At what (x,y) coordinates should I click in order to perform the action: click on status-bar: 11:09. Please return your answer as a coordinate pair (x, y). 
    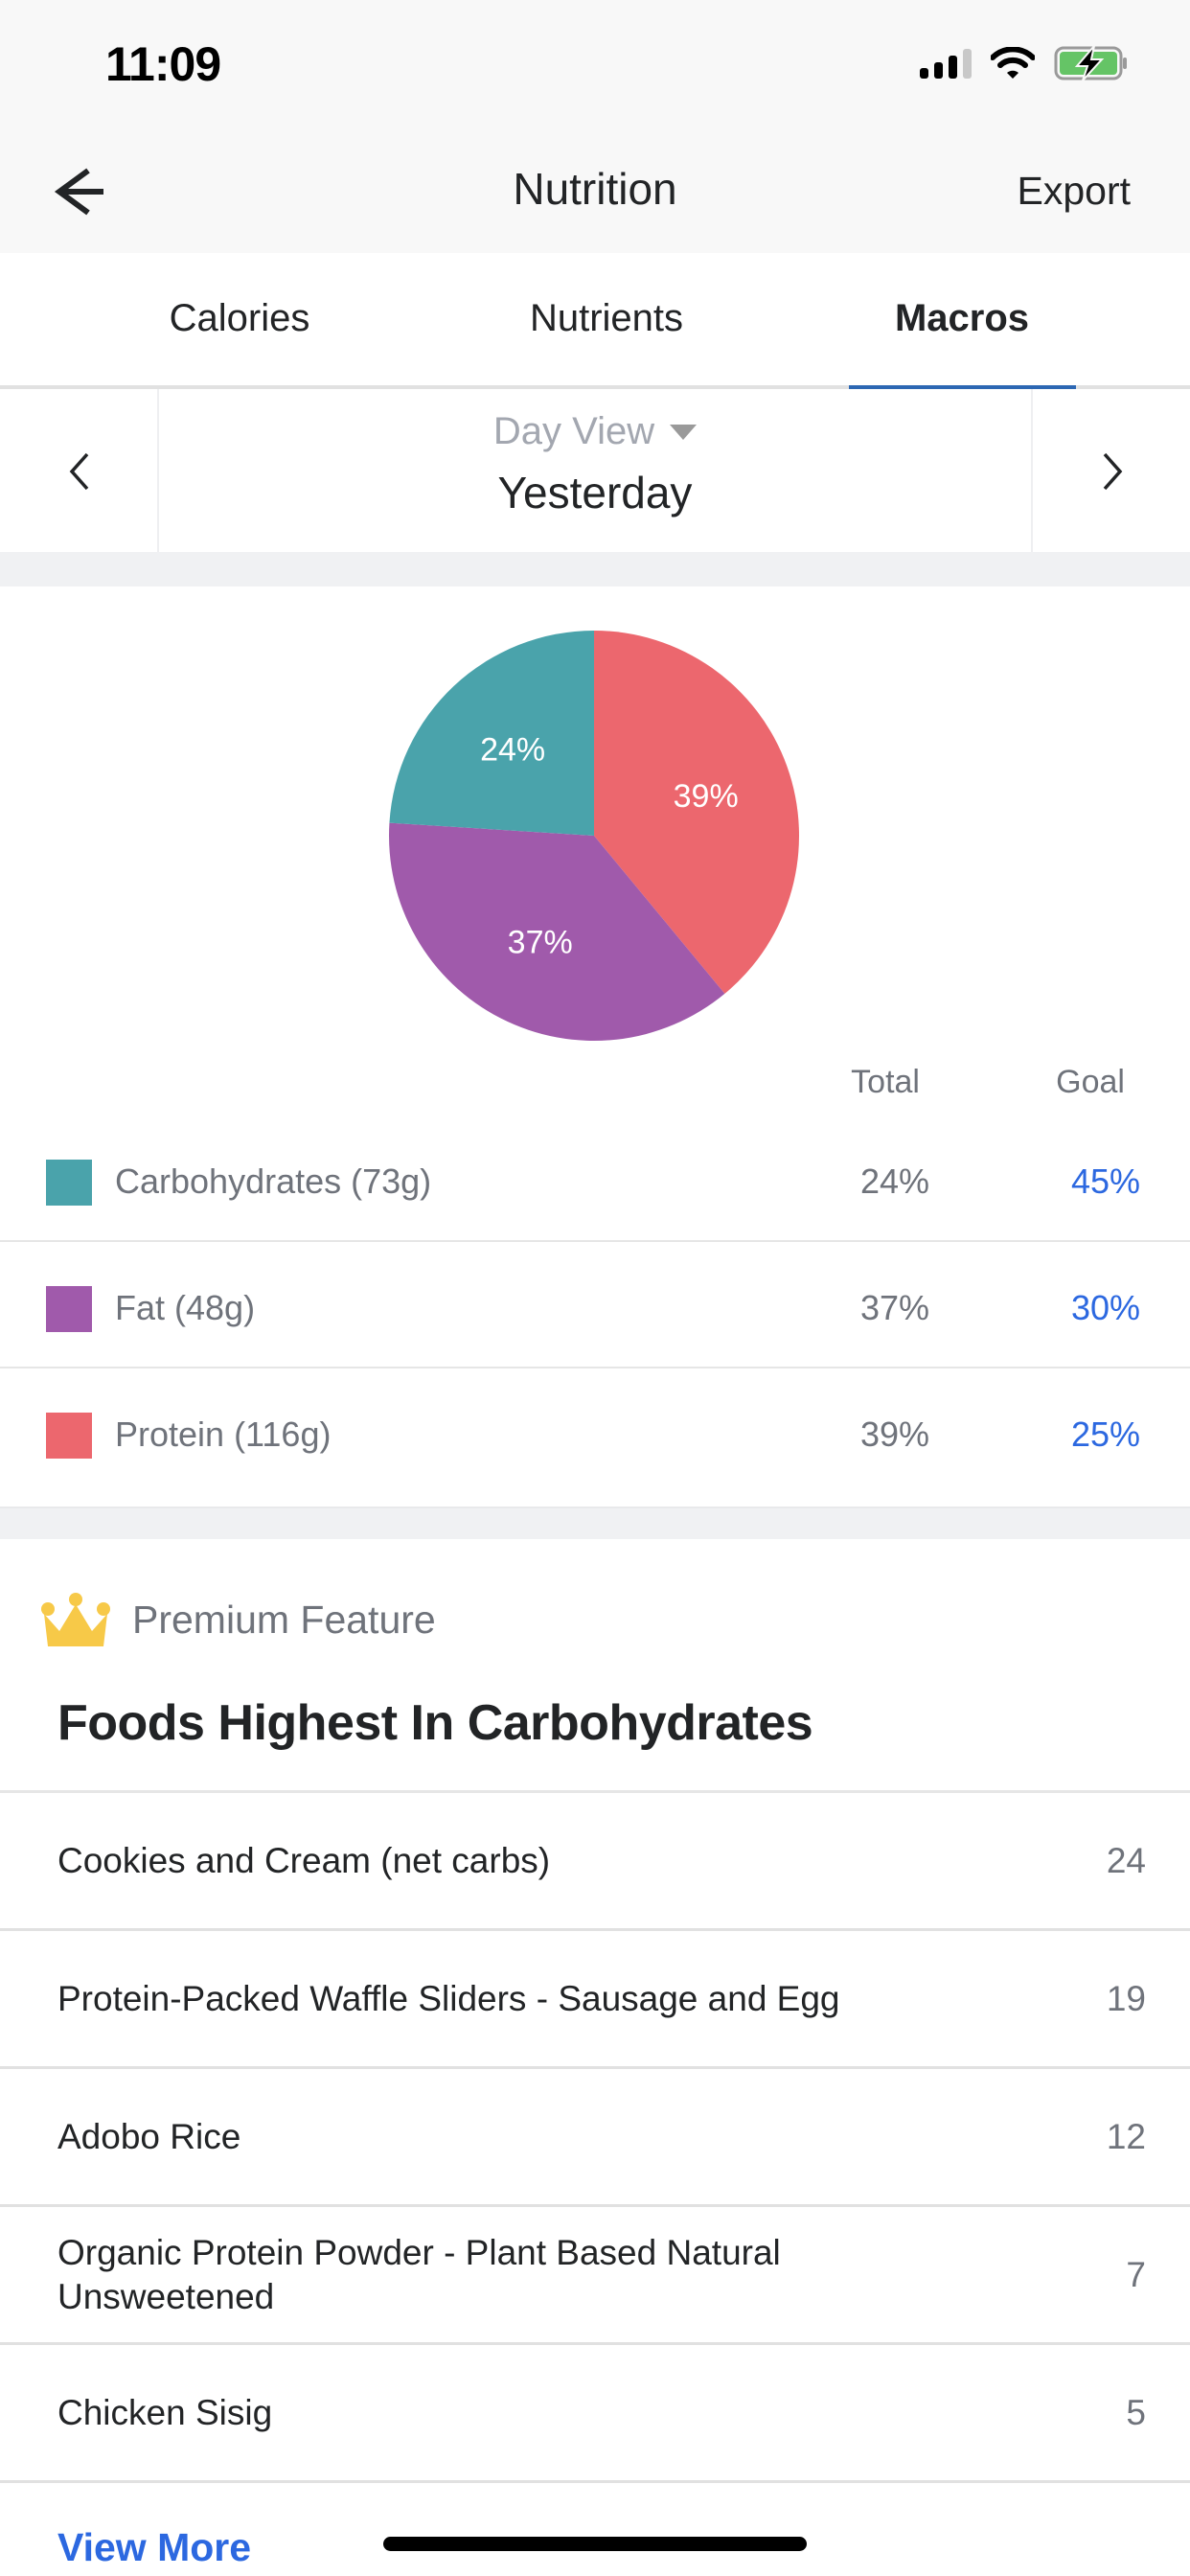
    Looking at the image, I should click on (595, 67).